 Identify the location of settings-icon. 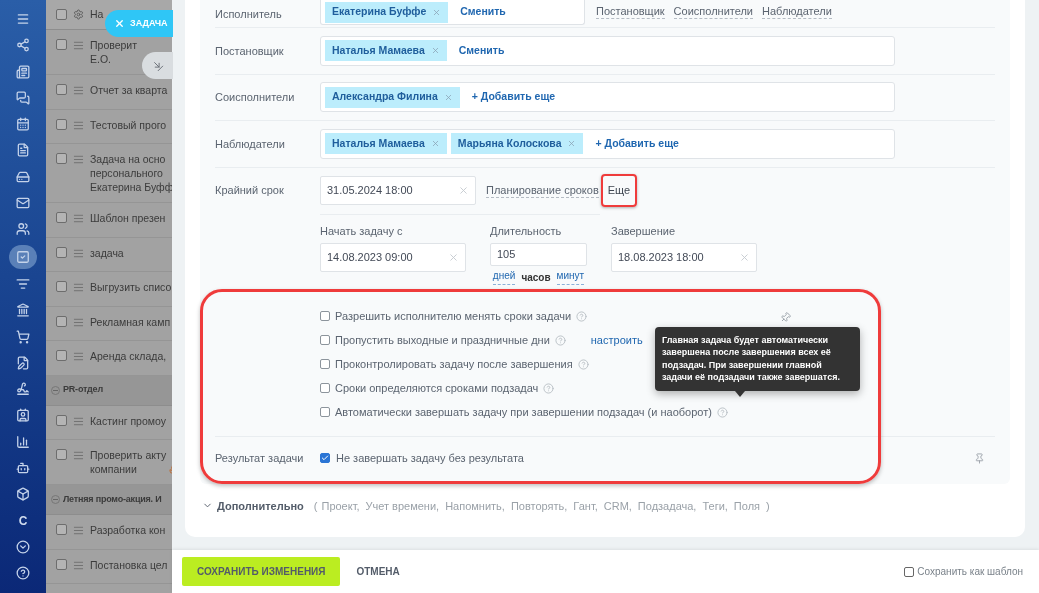
(78, 14).